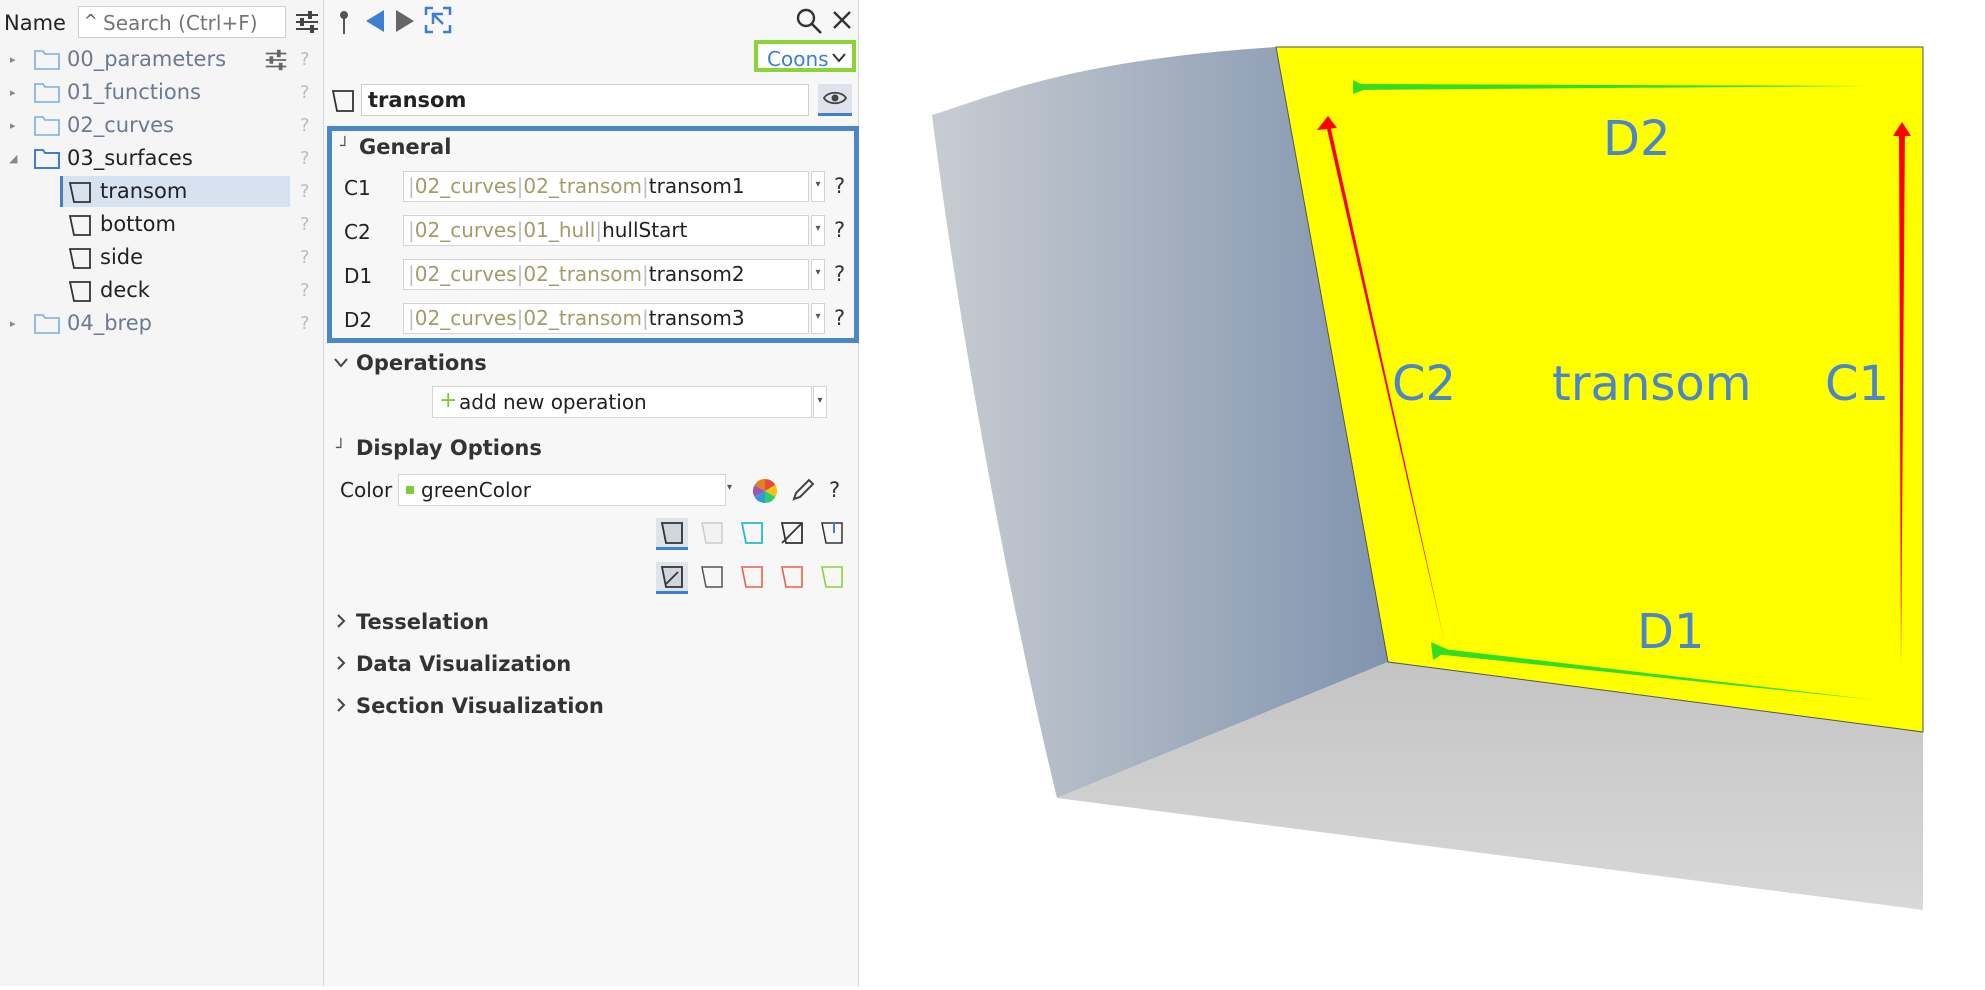 The height and width of the screenshot is (990, 1985). What do you see at coordinates (161, 159) in the screenshot?
I see `tree-item-03-surfaces: ◢ 03_surfaces ?` at bounding box center [161, 159].